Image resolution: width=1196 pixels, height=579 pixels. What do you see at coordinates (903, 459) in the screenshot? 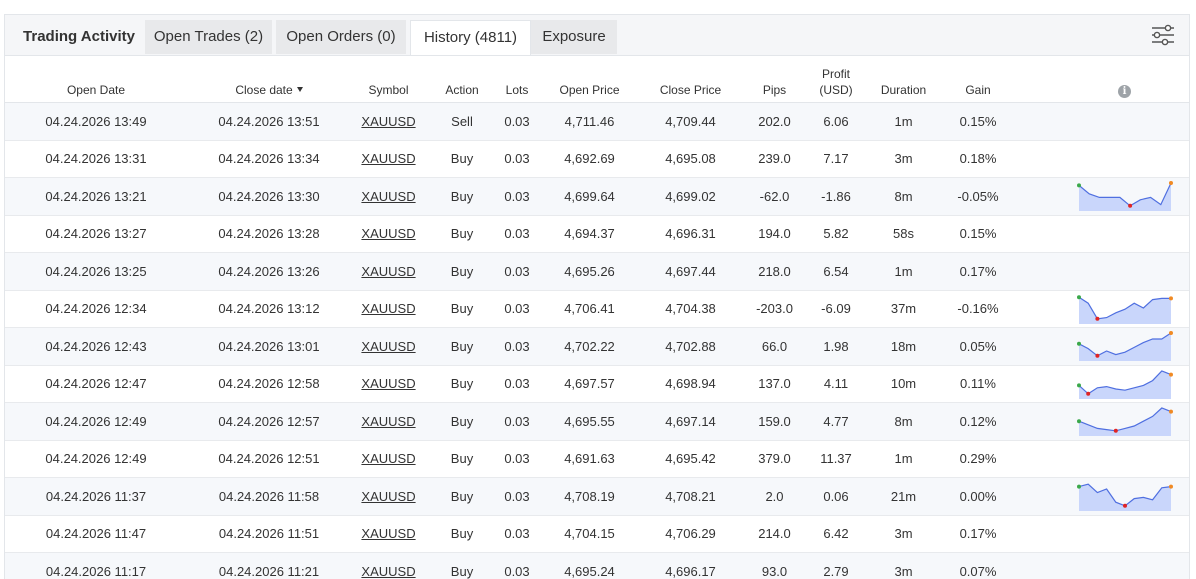
I see `duration-cell: 1m` at bounding box center [903, 459].